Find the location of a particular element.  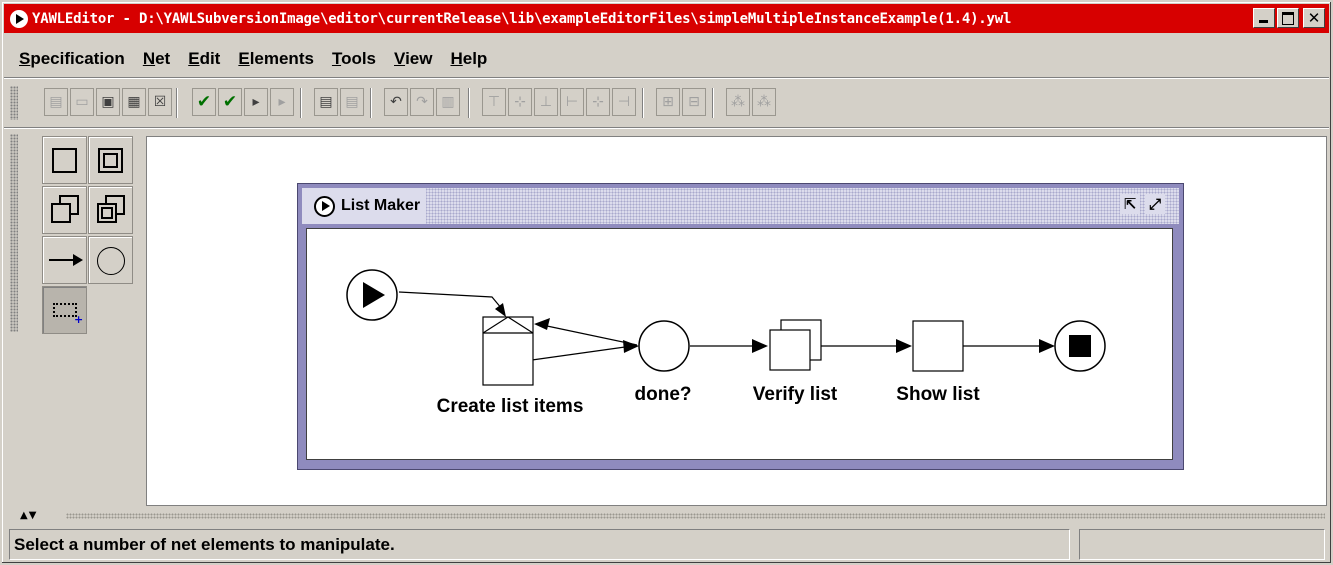

flow-relation-tool is located at coordinates (64, 260).